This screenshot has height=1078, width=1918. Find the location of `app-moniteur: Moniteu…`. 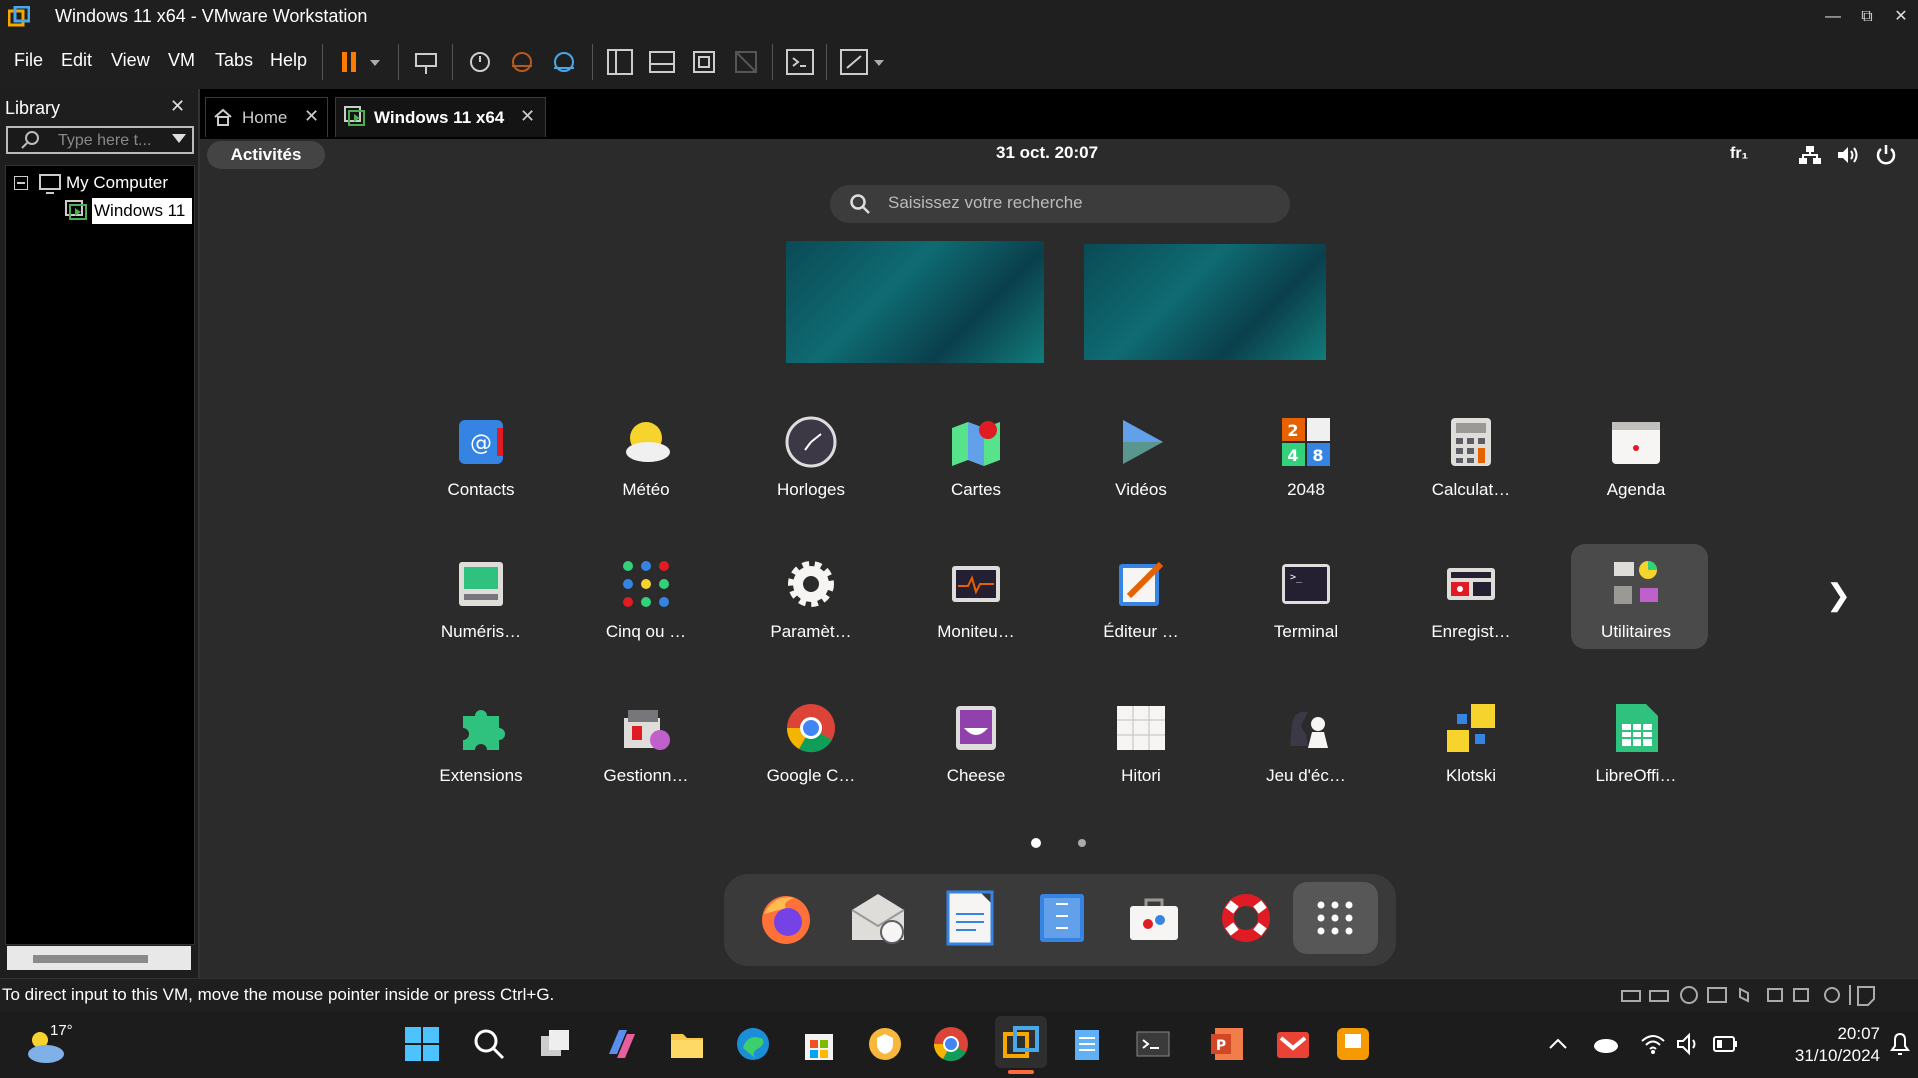

app-moniteur: Moniteu… is located at coordinates (976, 599).